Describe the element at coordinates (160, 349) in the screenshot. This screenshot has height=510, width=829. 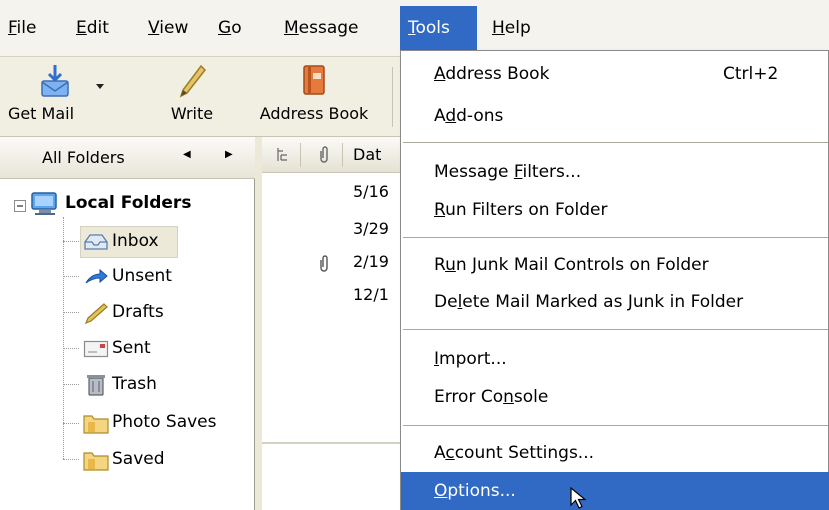
I see `folder-sent: Sent` at that location.